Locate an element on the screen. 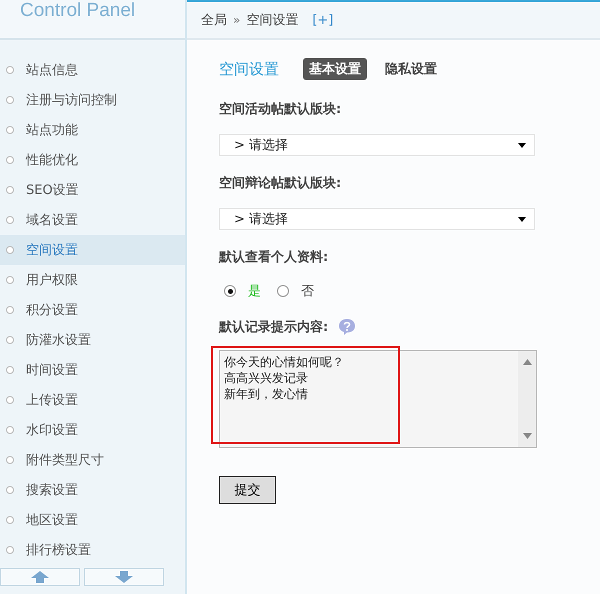  text-line: 你今天的心情如何呢？ is located at coordinates (284, 362).